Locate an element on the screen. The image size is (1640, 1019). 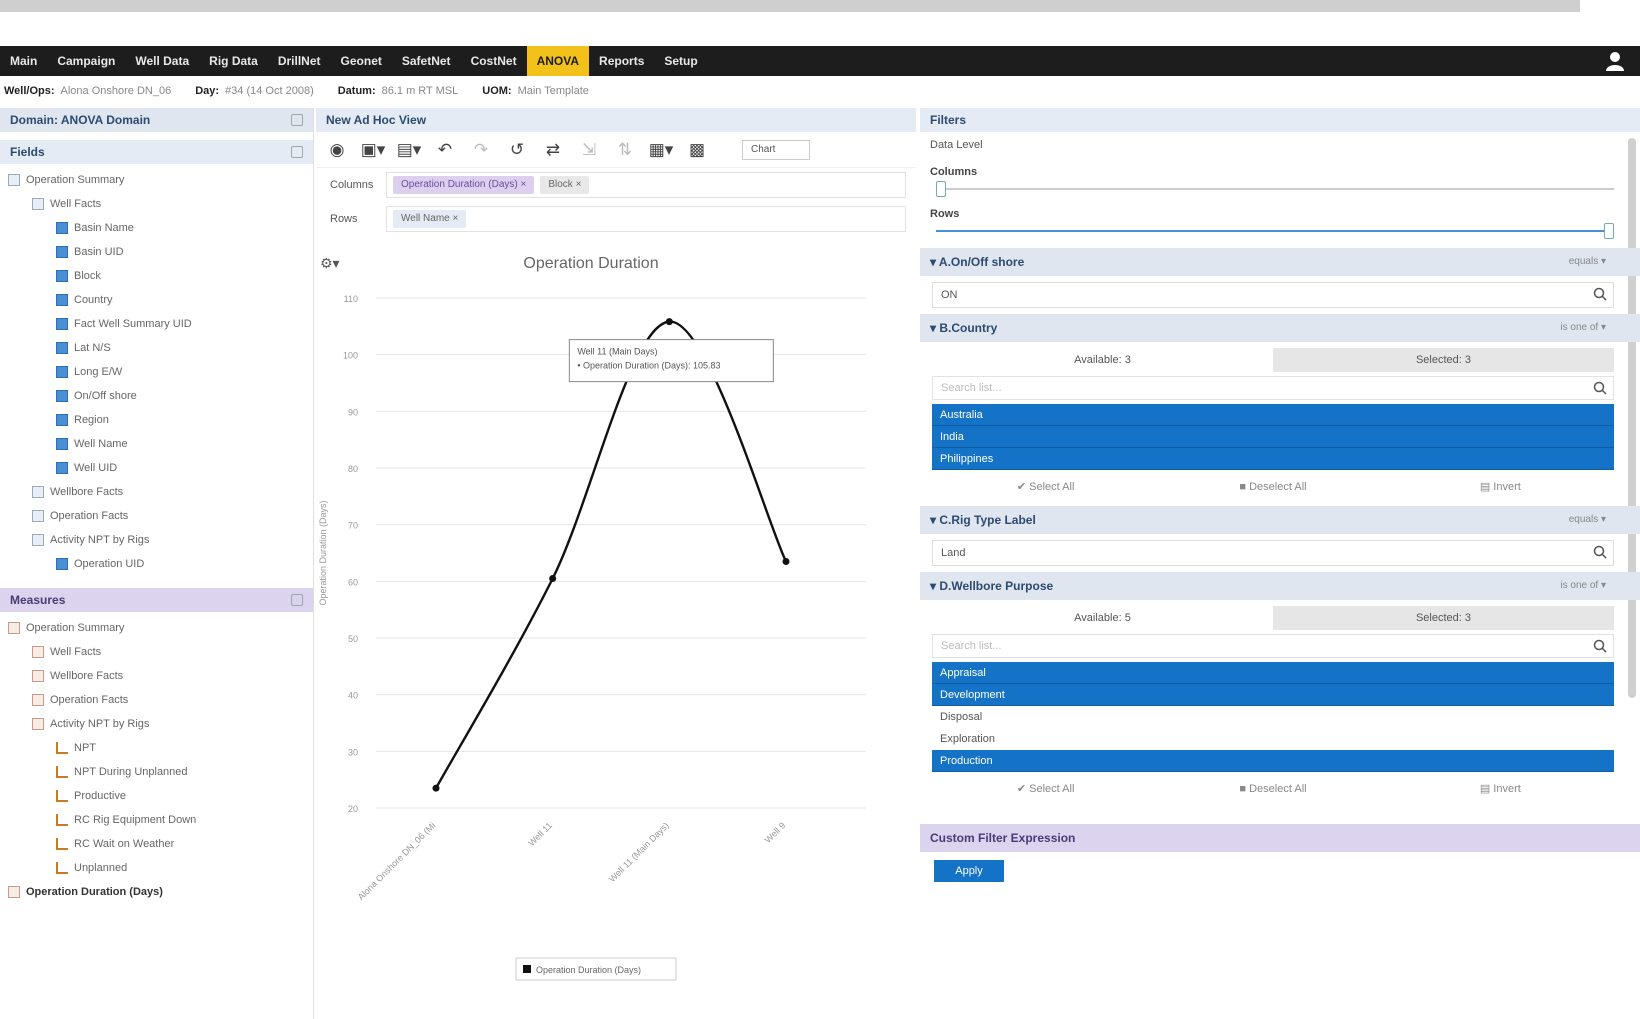
list-item: Exploration is located at coordinates (1273, 739).